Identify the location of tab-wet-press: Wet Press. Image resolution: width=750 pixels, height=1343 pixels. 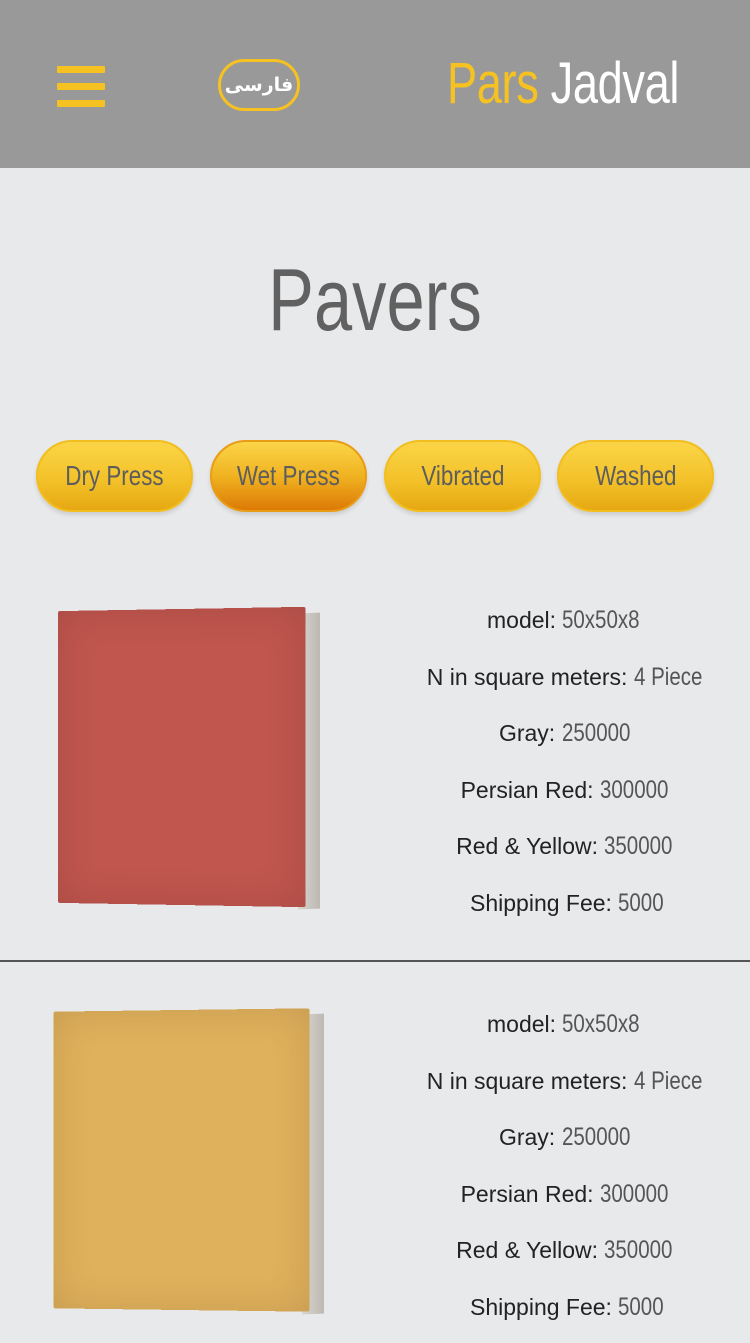
(288, 476).